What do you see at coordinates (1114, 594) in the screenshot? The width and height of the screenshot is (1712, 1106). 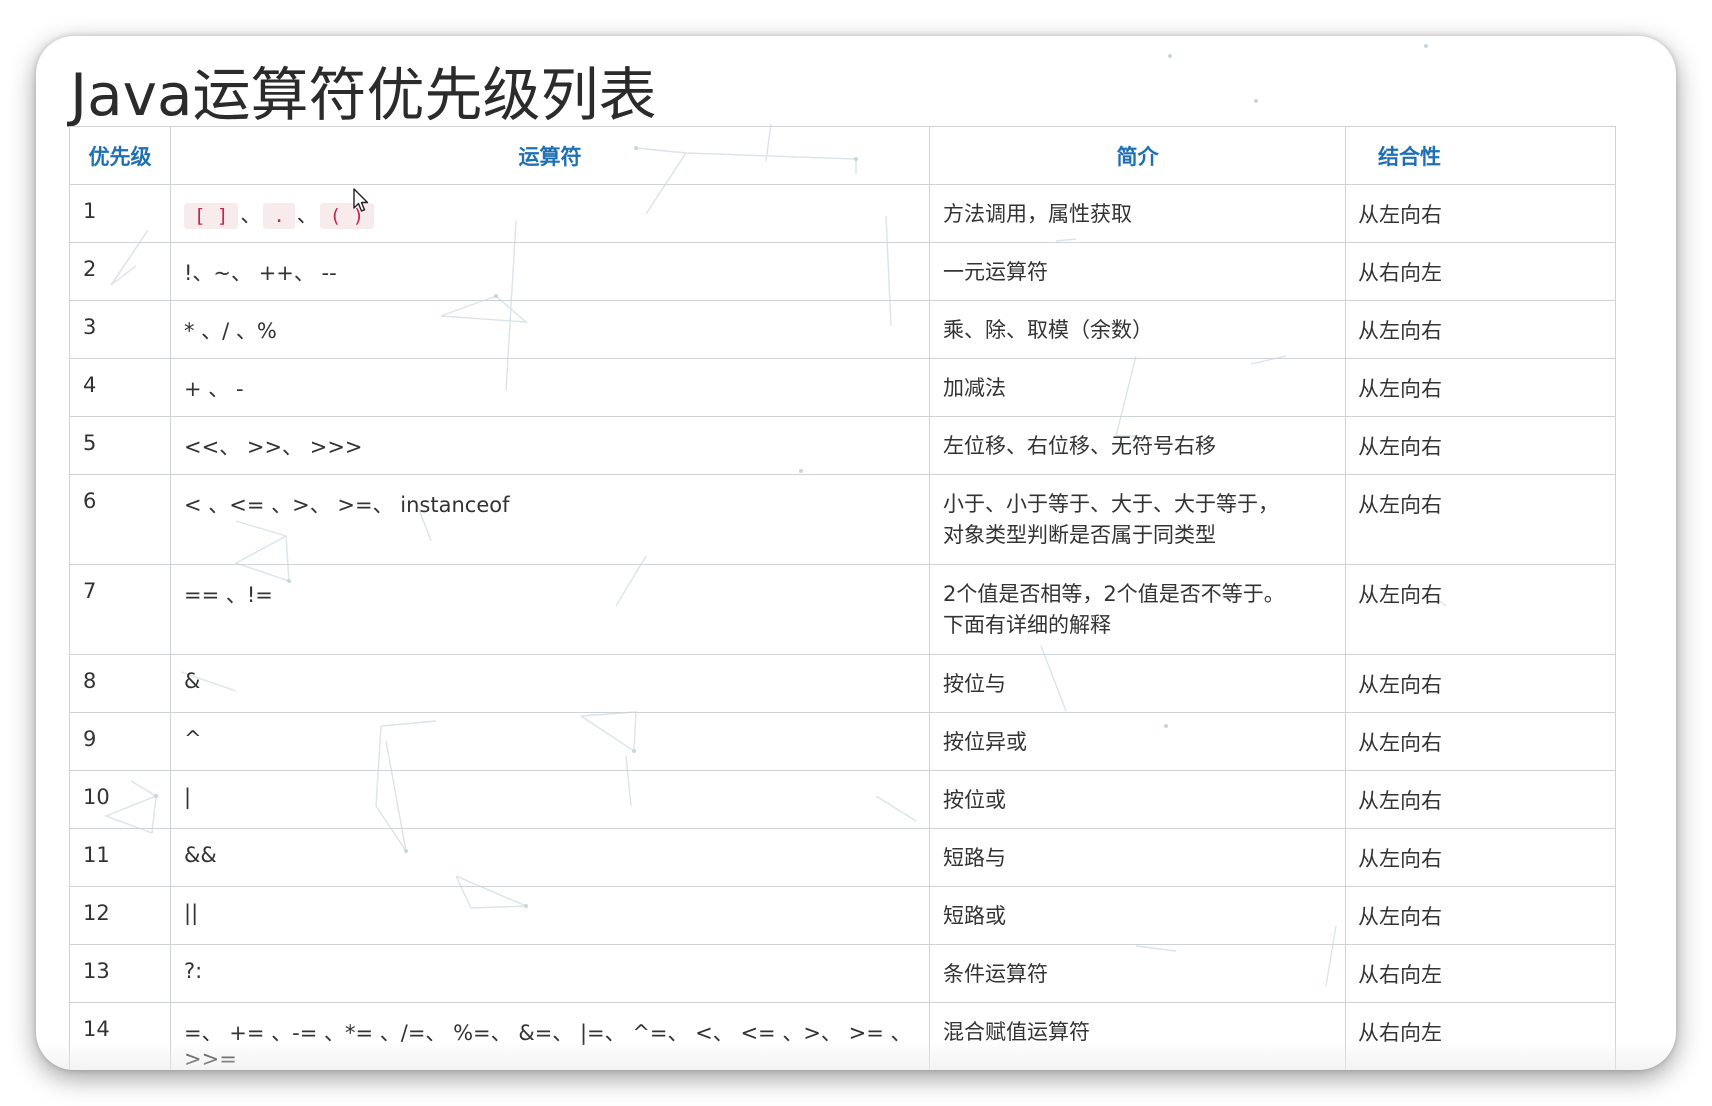 I see `desc-line: 2个值是否相等，2个值是否不等于。` at bounding box center [1114, 594].